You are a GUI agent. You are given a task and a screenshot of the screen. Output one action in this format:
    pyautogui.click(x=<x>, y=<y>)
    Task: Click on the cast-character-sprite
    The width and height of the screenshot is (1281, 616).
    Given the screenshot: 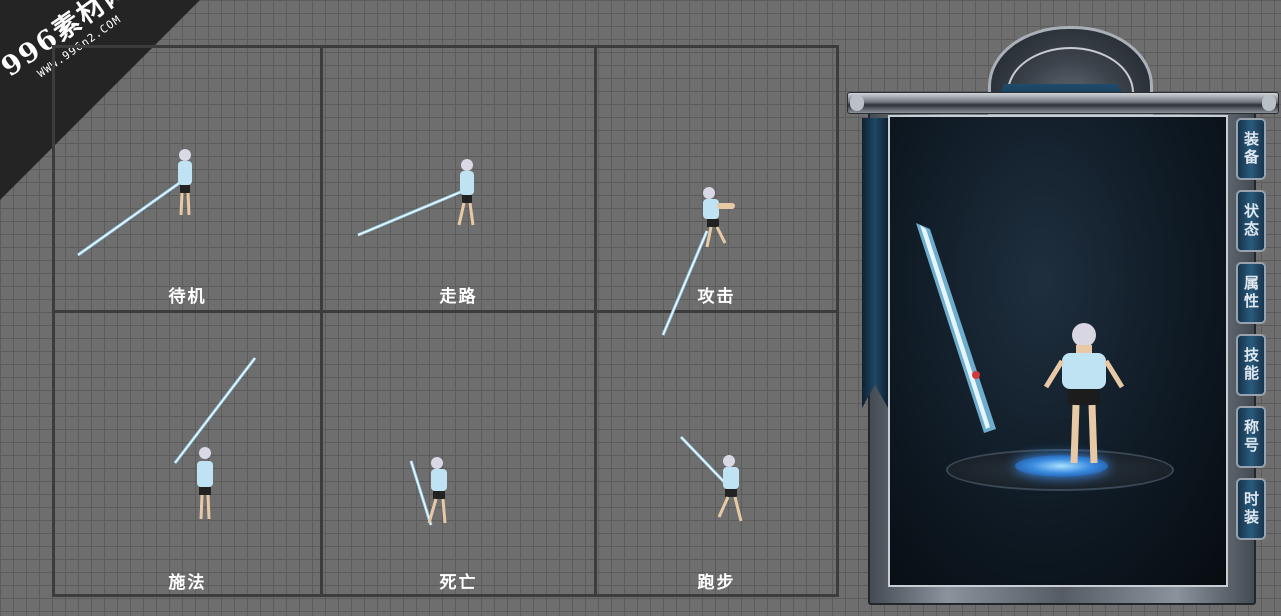 What is the action you would take?
    pyautogui.click(x=215, y=438)
    